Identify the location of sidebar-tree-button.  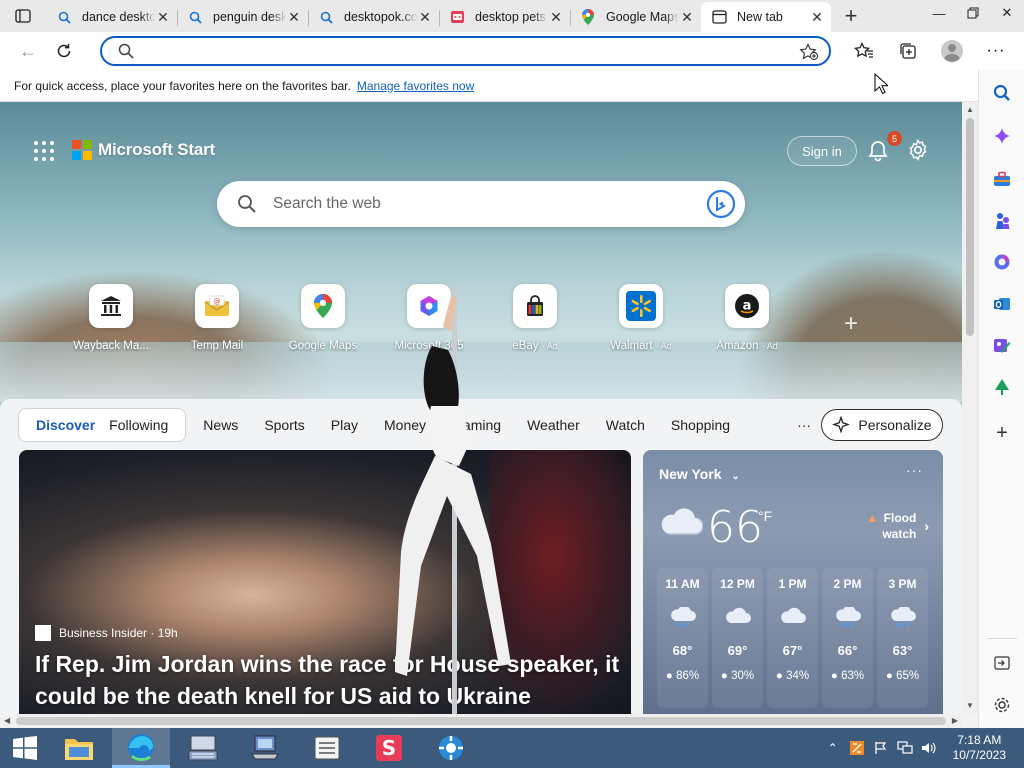
(1002, 387).